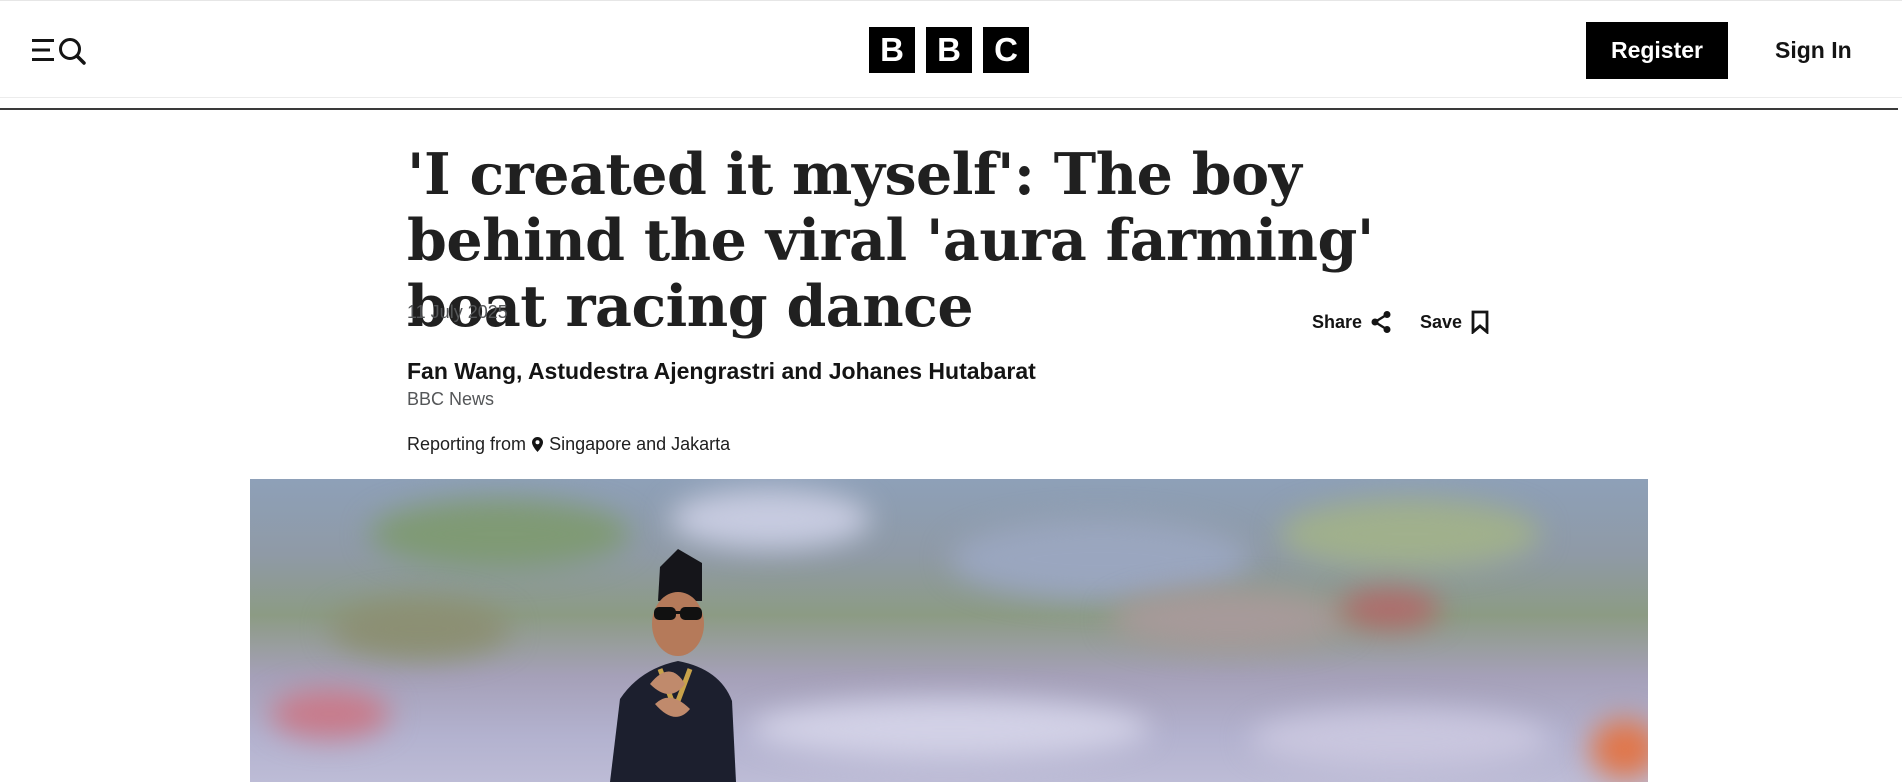  Describe the element at coordinates (457, 312) in the screenshot. I see `publish-date: 11 July 2025` at that location.